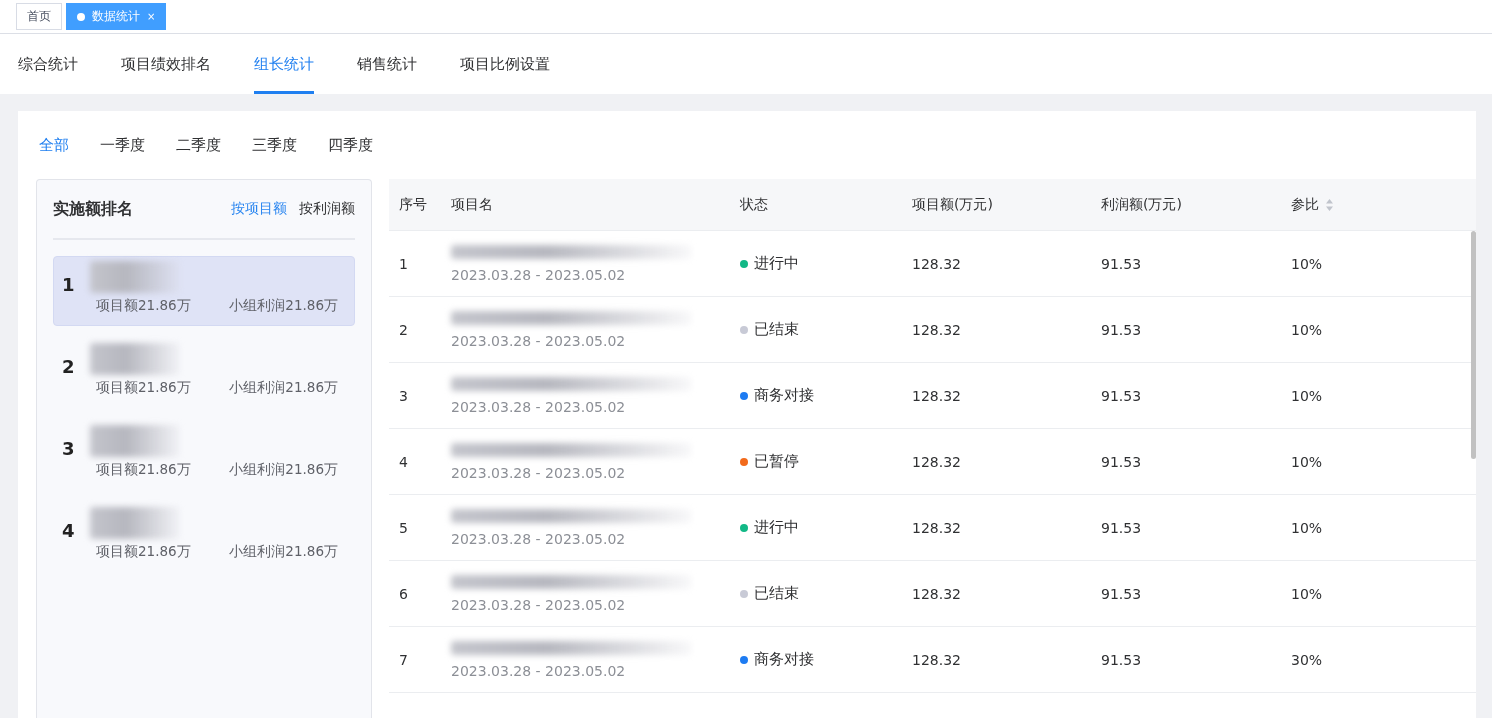  Describe the element at coordinates (54, 145) in the screenshot. I see `period-tab: 全部` at that location.